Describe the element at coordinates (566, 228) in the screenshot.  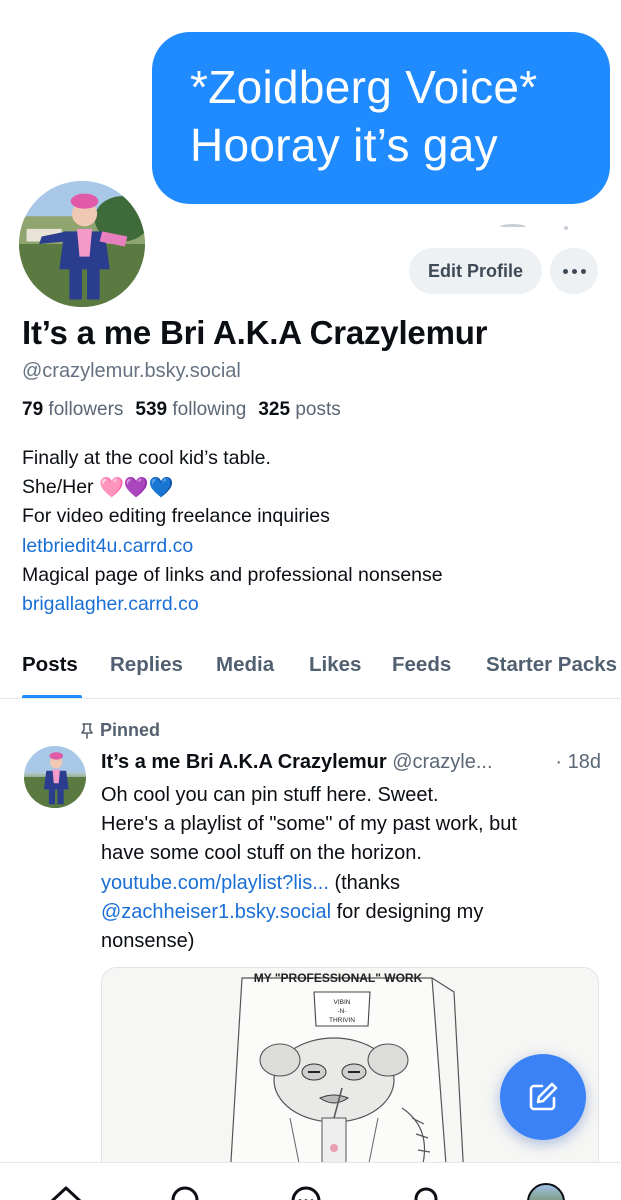
I see `banner-partial-dot` at that location.